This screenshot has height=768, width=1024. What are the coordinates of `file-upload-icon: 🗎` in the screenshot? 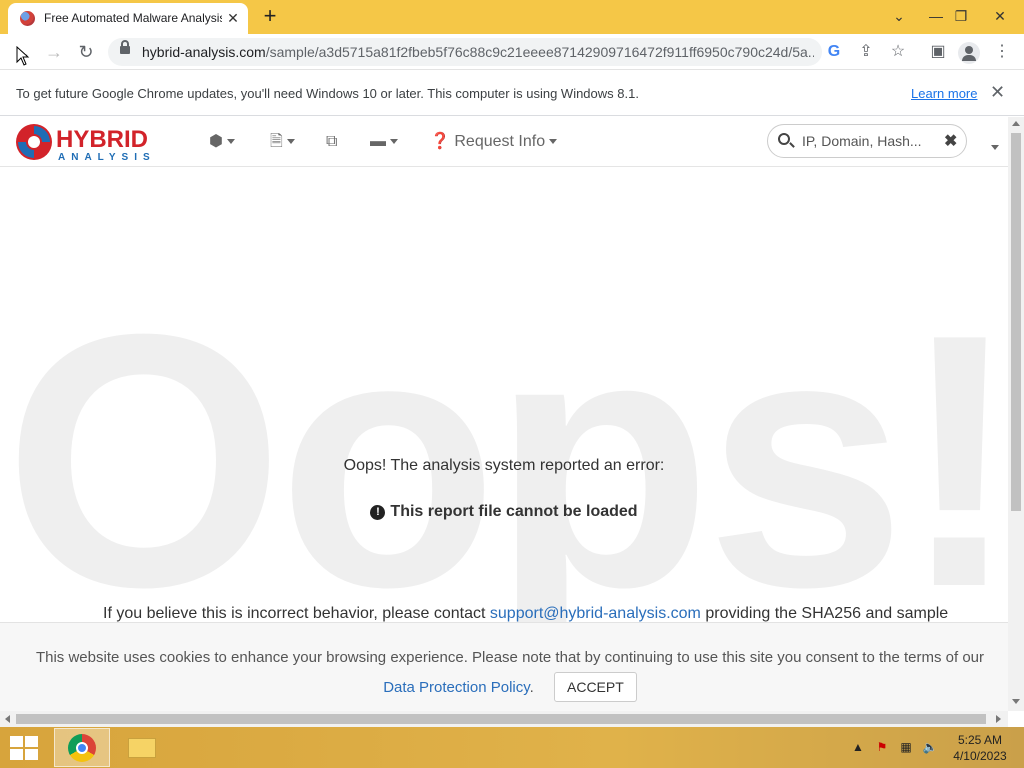 It's located at (276, 141).